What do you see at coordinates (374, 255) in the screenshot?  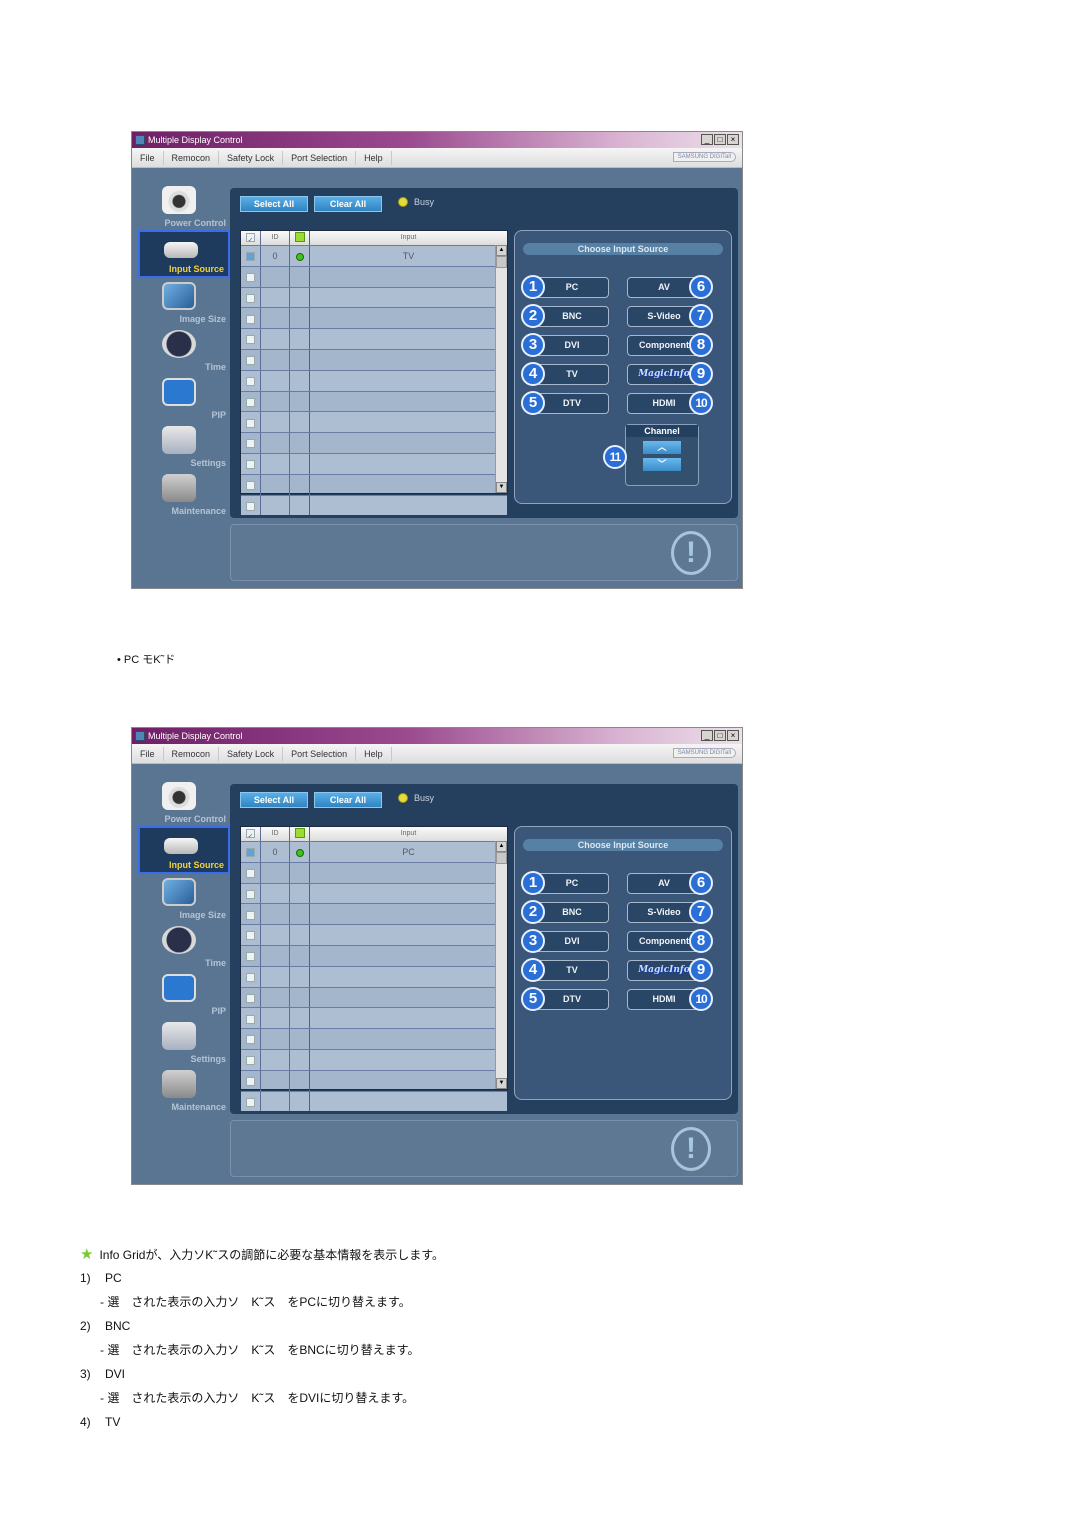 I see `table-row: 0 TV` at bounding box center [374, 255].